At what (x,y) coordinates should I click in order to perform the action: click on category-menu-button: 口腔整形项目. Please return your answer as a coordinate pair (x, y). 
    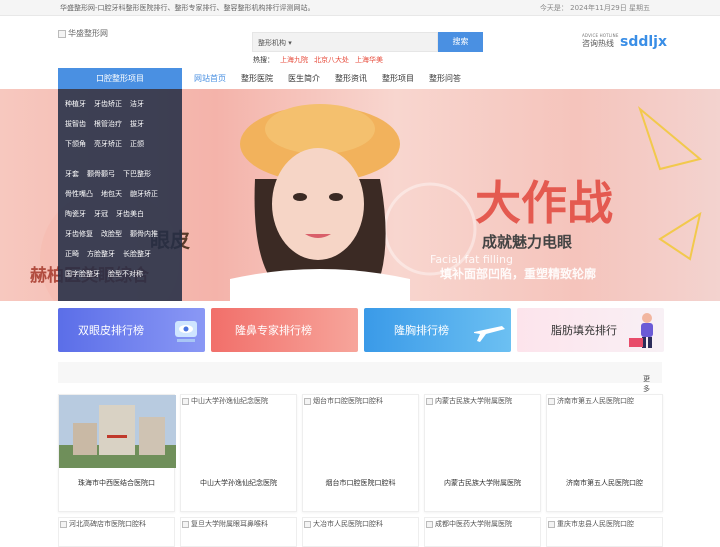
    Looking at the image, I should click on (120, 78).